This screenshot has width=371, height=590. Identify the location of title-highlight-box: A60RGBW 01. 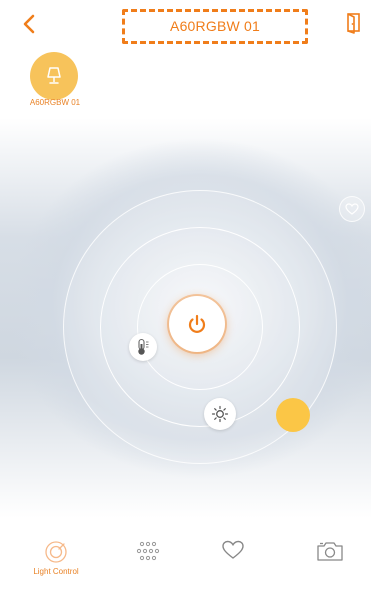
(215, 26).